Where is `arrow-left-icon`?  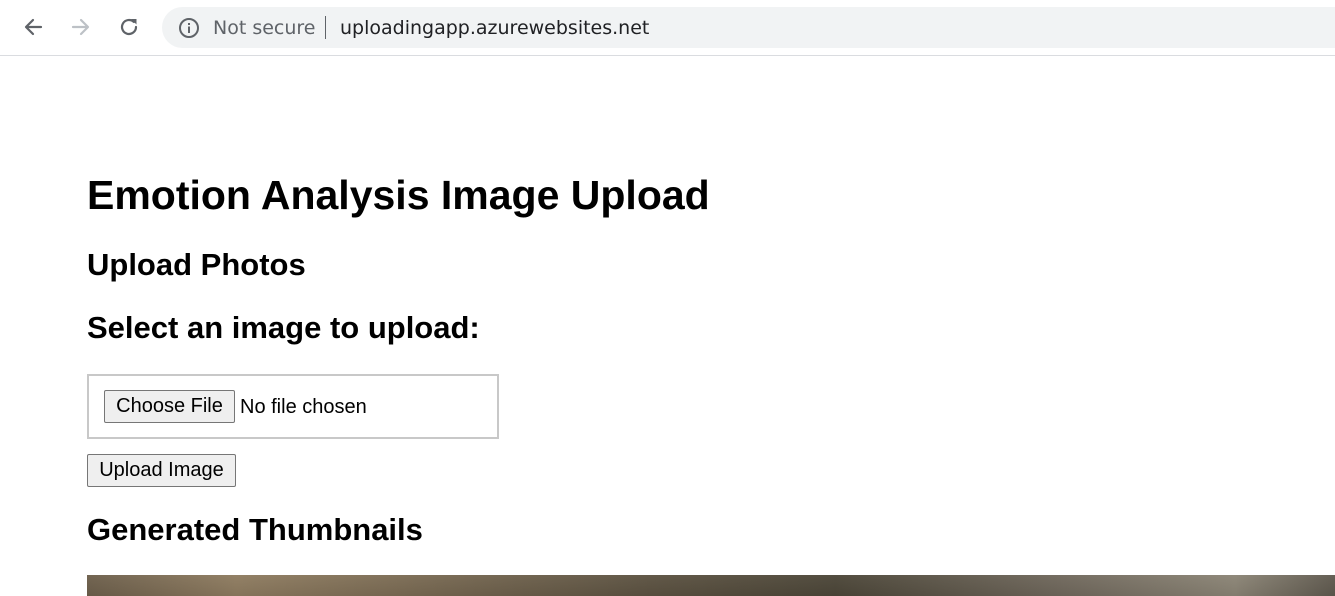 arrow-left-icon is located at coordinates (33, 27).